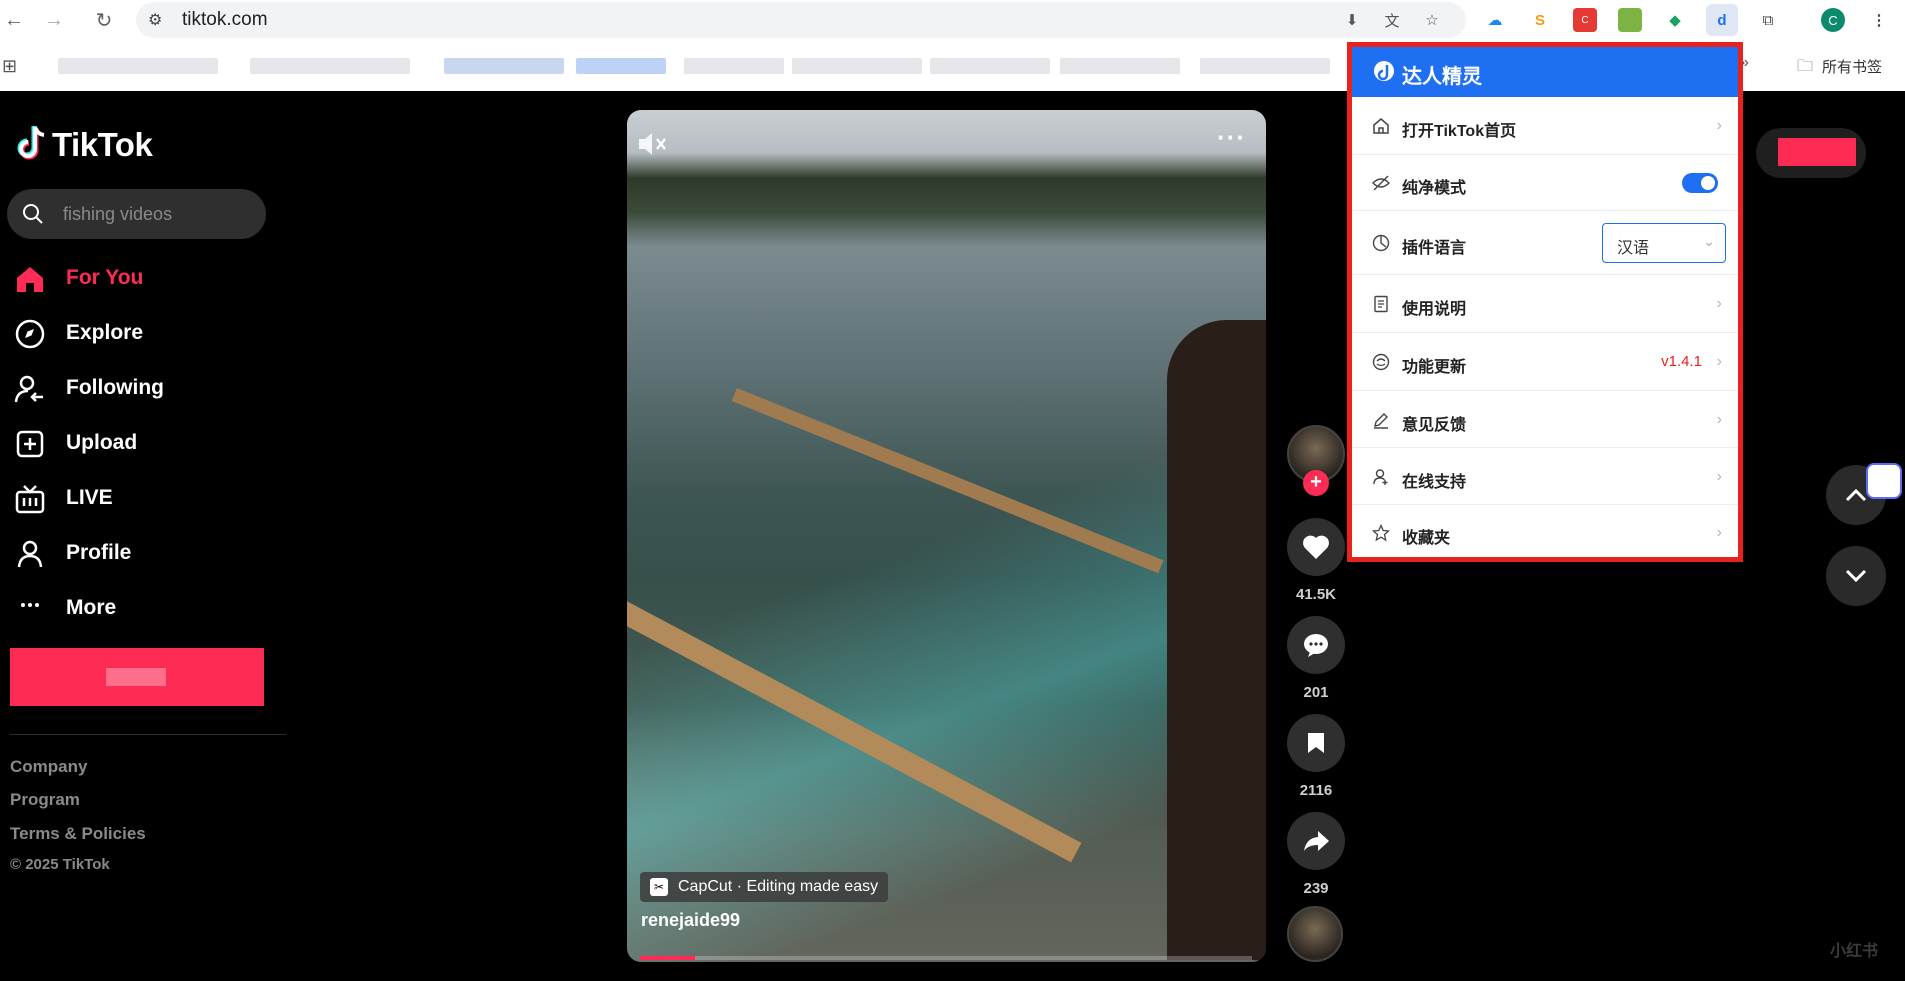  Describe the element at coordinates (91, 607) in the screenshot. I see `nav-label: More` at that location.